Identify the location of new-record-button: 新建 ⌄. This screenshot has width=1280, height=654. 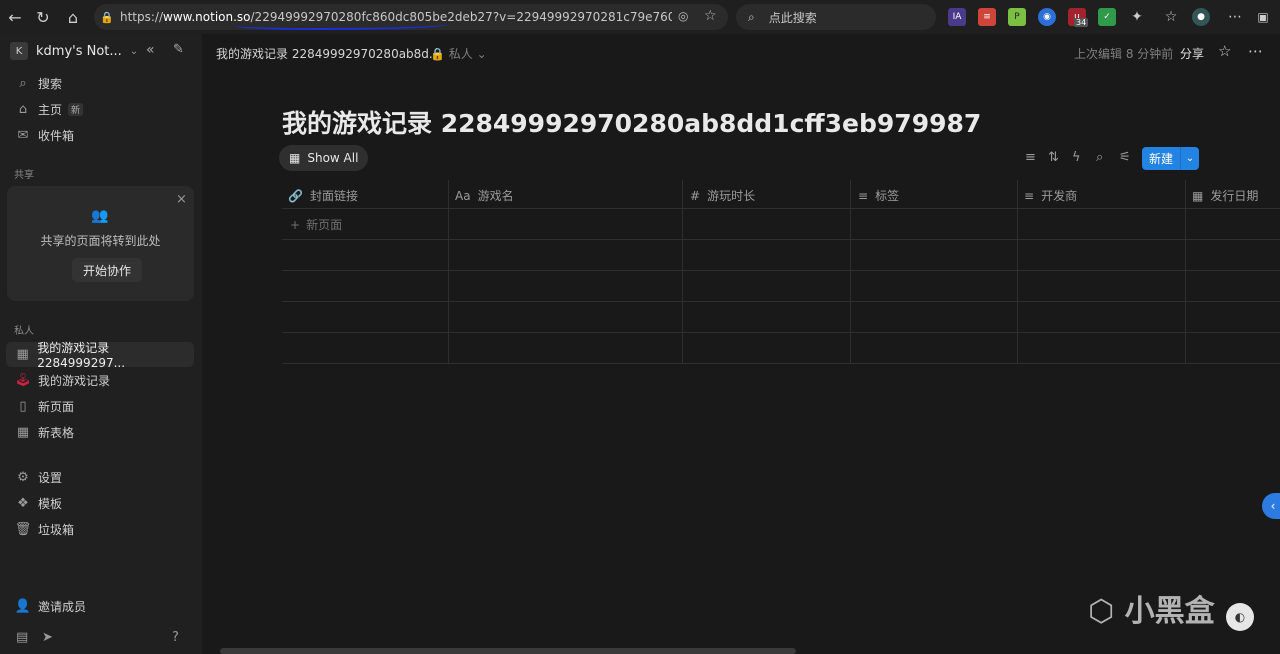
(1170, 158).